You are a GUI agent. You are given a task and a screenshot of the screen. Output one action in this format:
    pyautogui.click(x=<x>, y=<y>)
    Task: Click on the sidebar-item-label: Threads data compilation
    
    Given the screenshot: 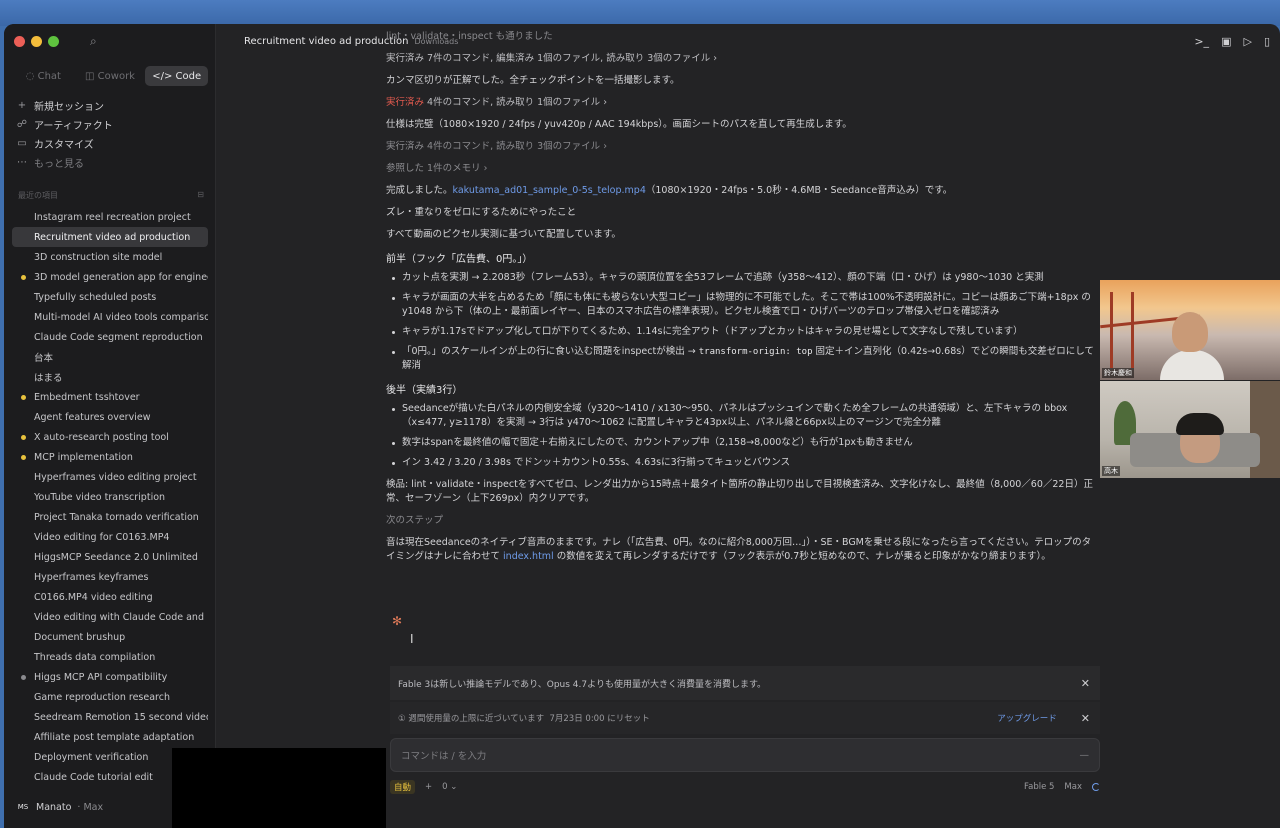 What is the action you would take?
    pyautogui.click(x=95, y=657)
    